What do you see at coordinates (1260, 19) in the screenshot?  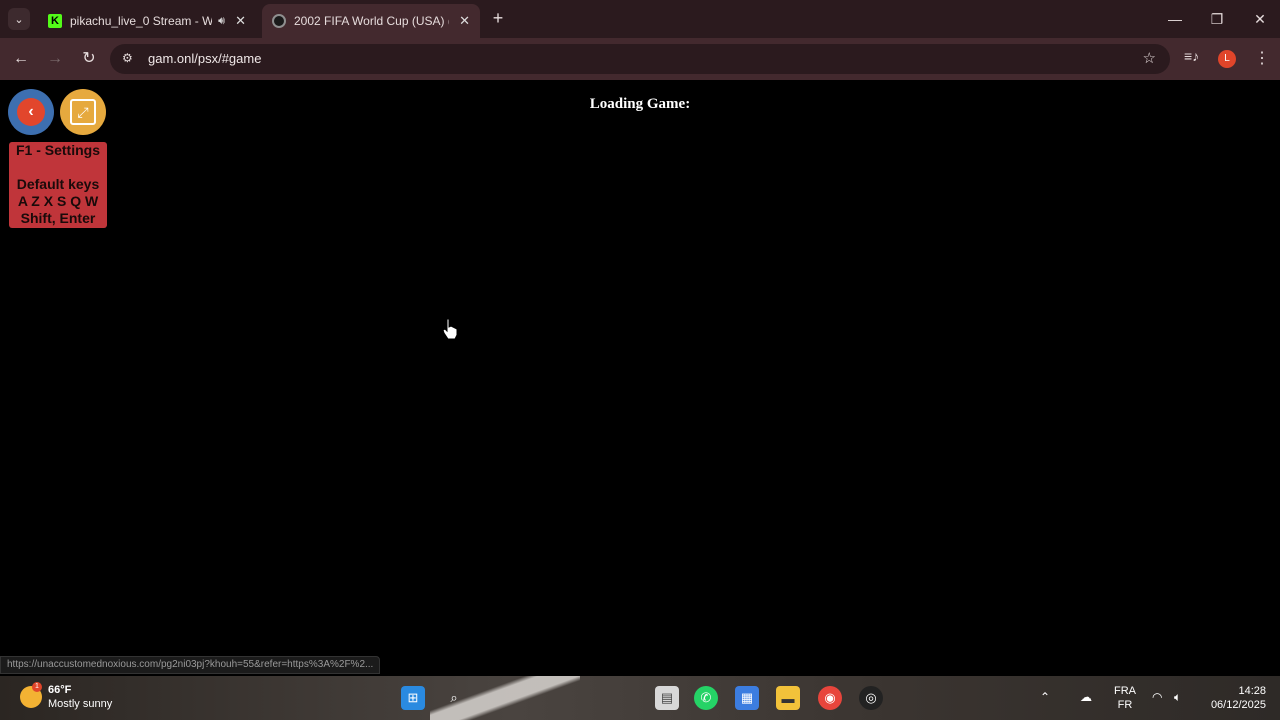 I see `window-close-button: ✕` at bounding box center [1260, 19].